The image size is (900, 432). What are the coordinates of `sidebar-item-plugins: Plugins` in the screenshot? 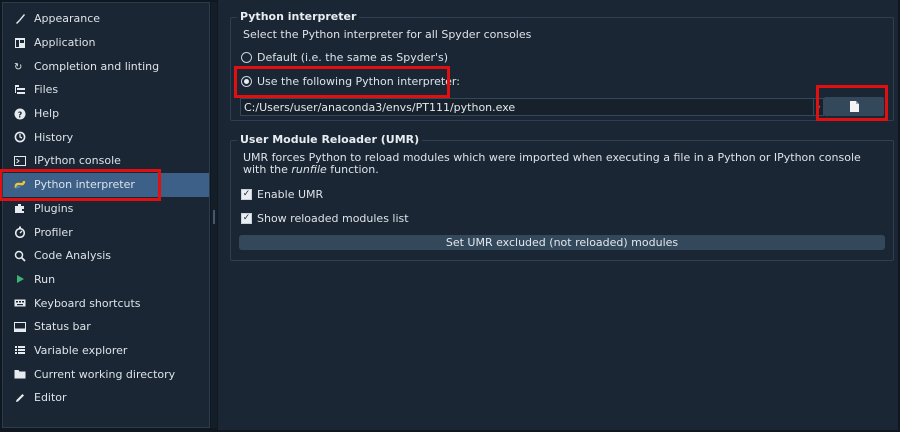 It's located at (106, 209).